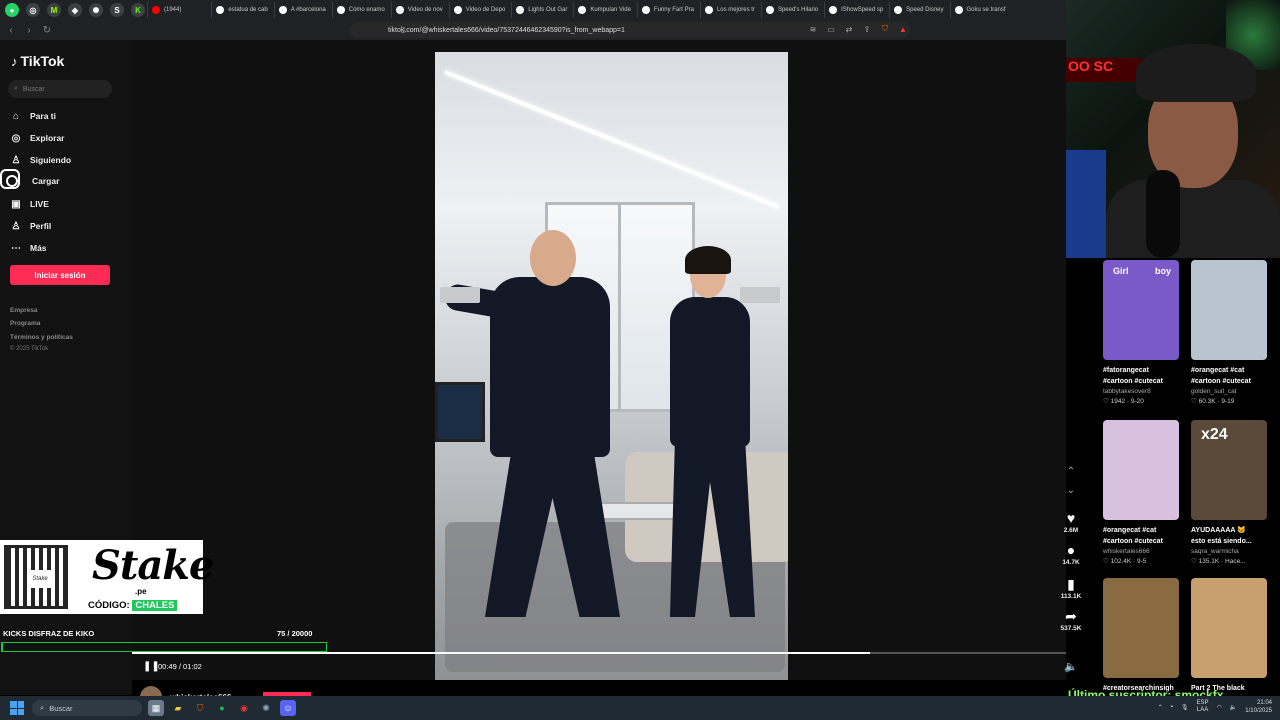 The image size is (1280, 720). What do you see at coordinates (542, 10) in the screenshot?
I see `browser-tab: Lights Out Gar` at bounding box center [542, 10].